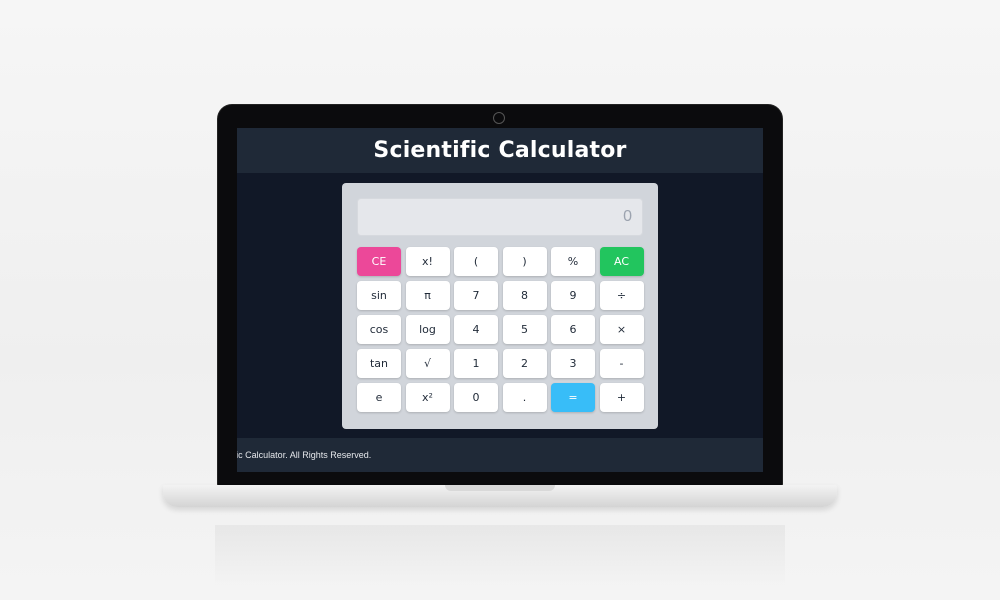 The image size is (1000, 600). What do you see at coordinates (500, 488) in the screenshot?
I see `laptop-notch` at bounding box center [500, 488].